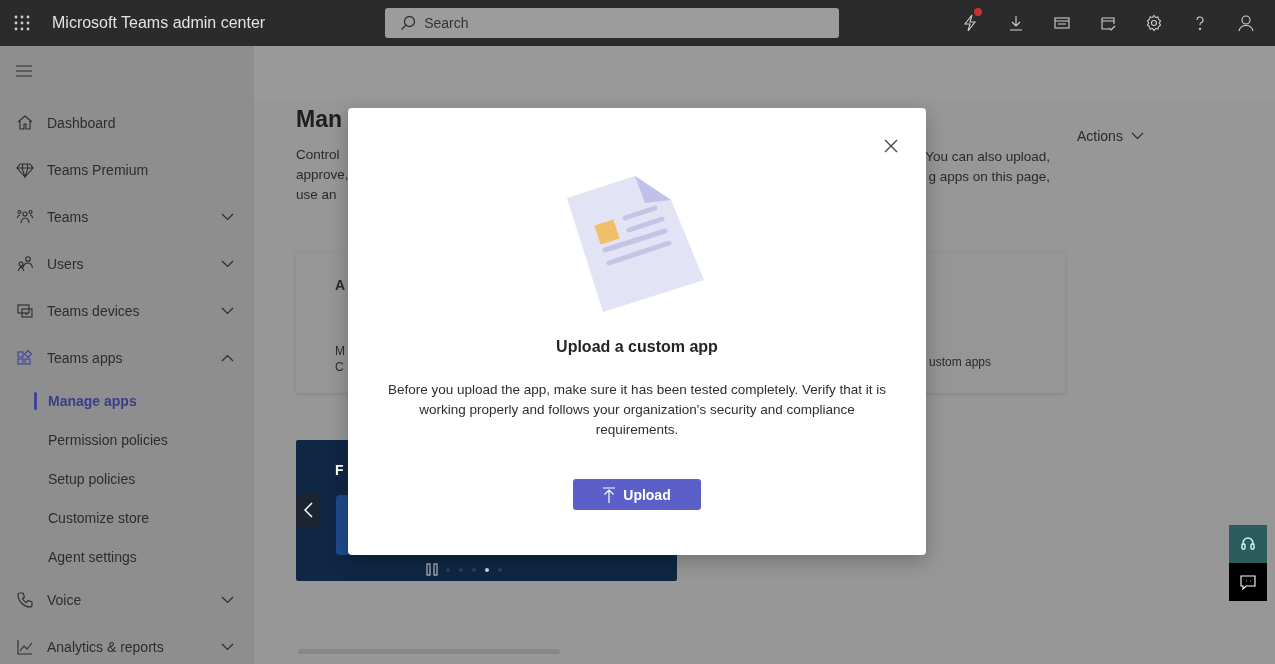 The width and height of the screenshot is (1275, 664). What do you see at coordinates (1110, 136) in the screenshot?
I see `actions-menu: Actions` at bounding box center [1110, 136].